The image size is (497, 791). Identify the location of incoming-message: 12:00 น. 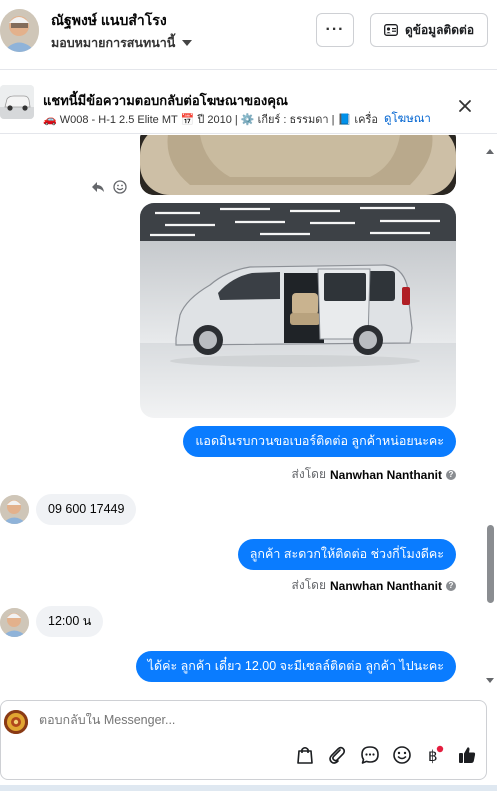
(70, 621).